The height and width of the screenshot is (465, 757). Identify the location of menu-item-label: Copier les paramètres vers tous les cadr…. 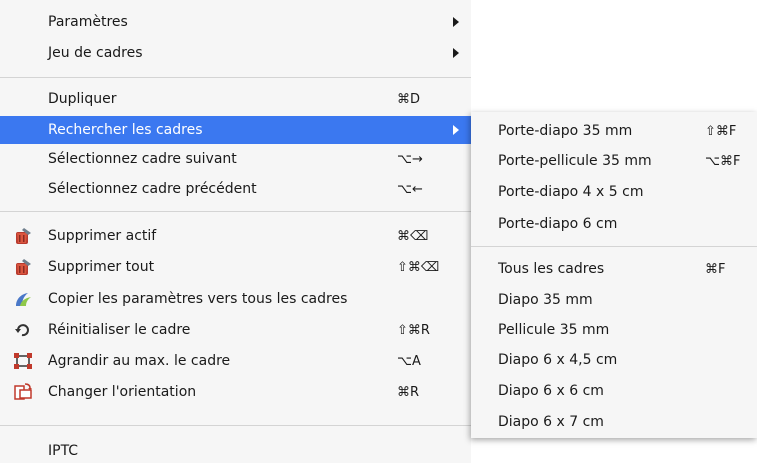
(198, 299).